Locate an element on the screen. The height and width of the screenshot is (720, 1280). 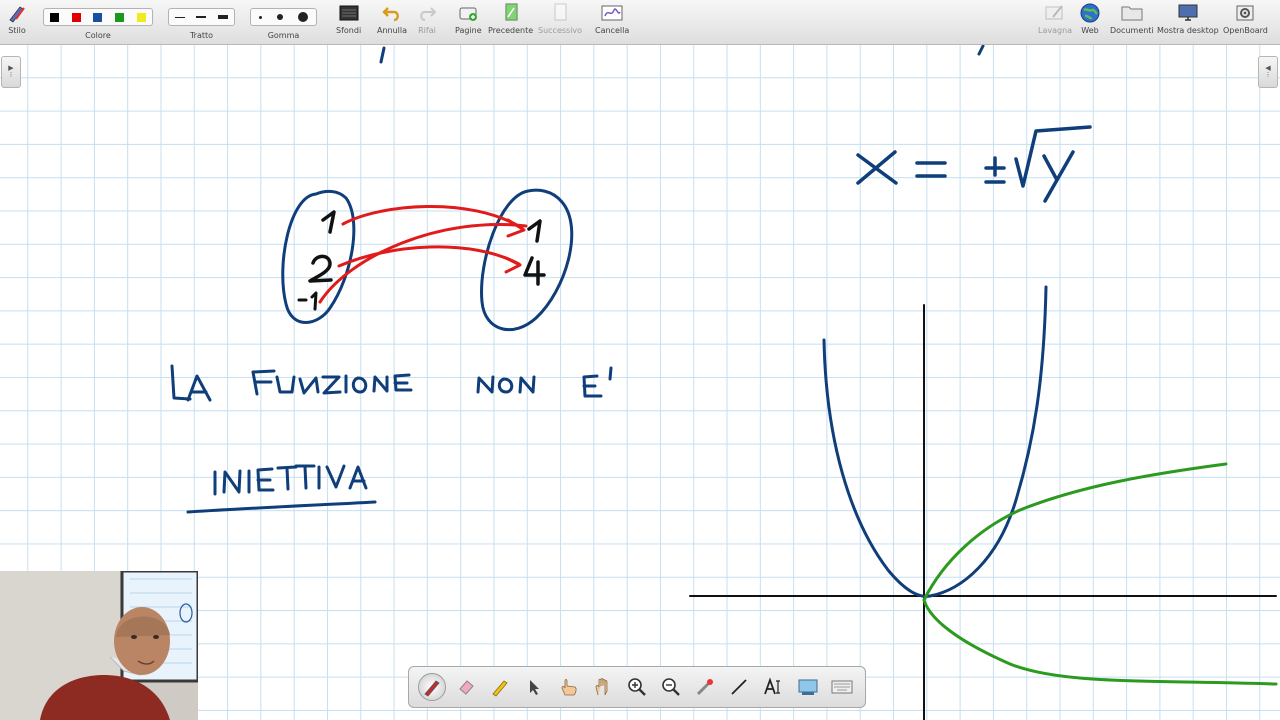
cancella-label: Cancella is located at coordinates (612, 30).